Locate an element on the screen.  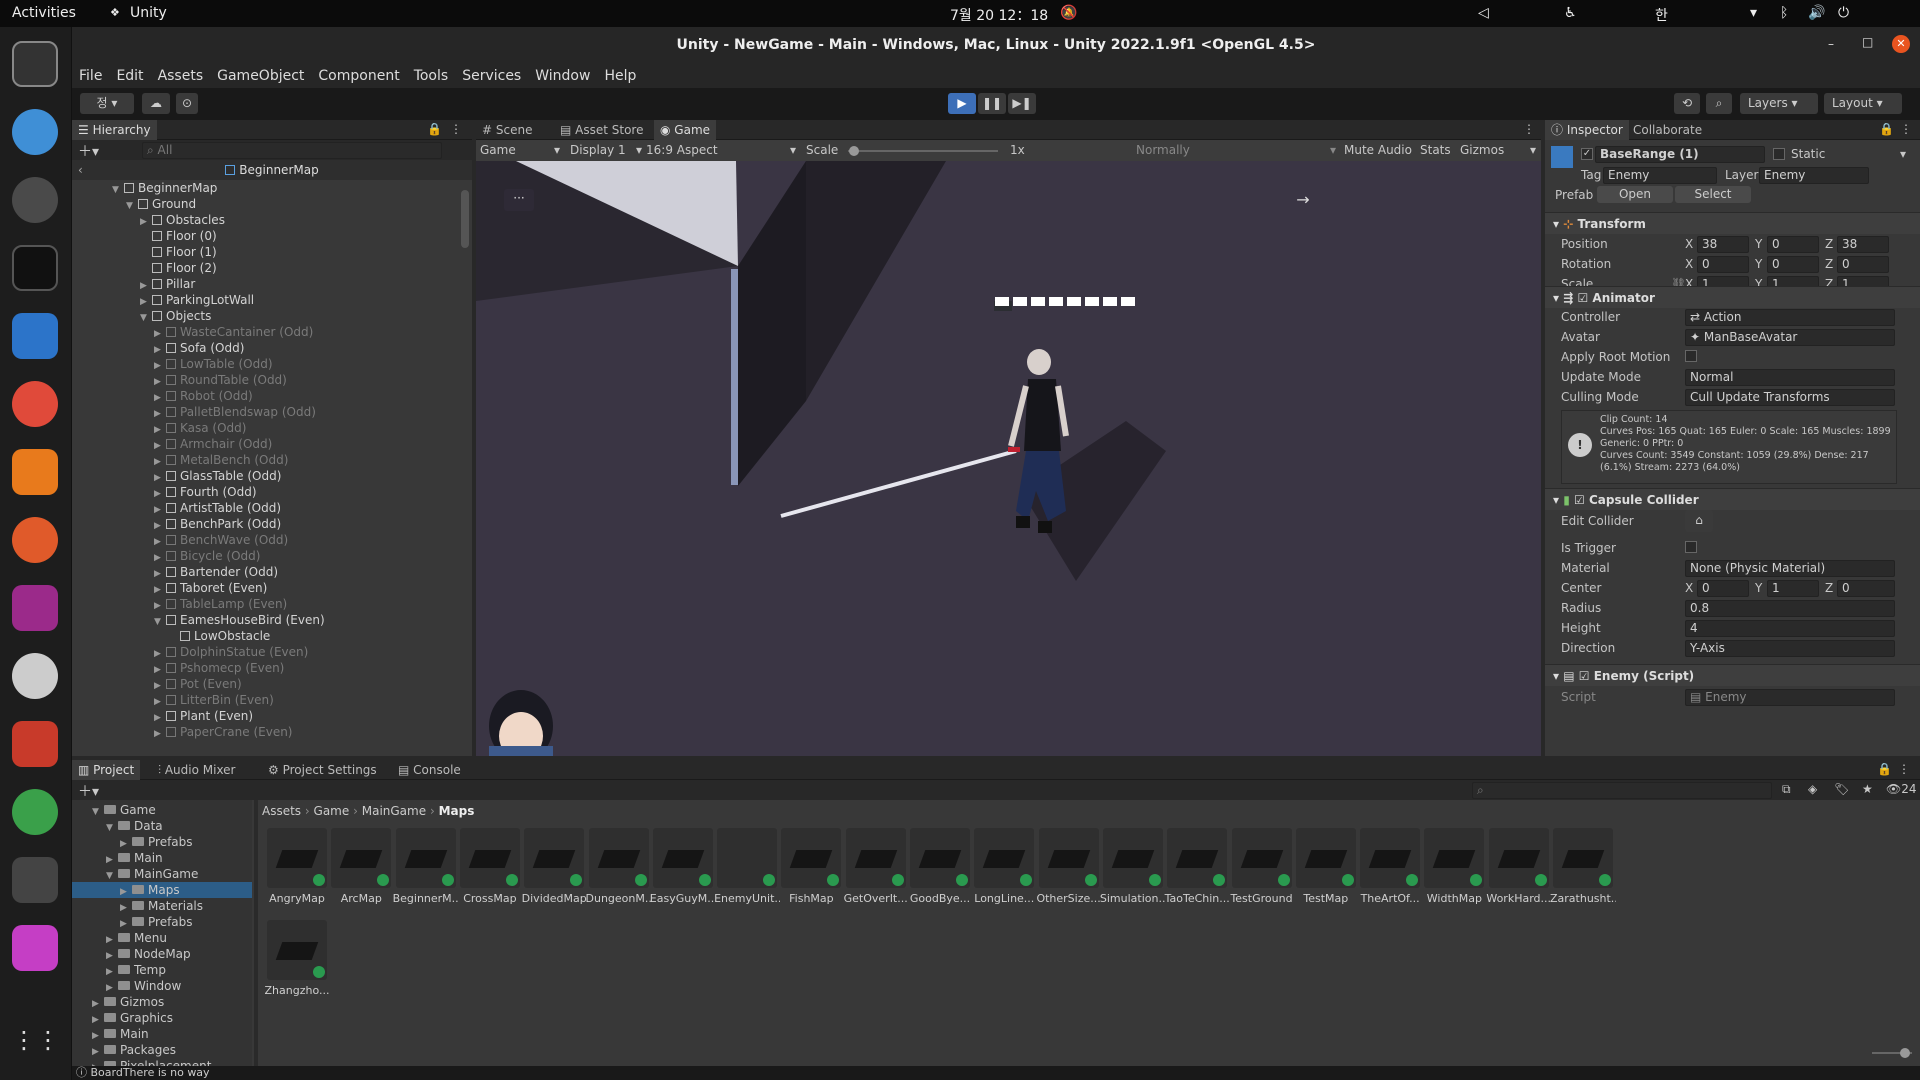
unity-editor-icon is located at coordinates (35, 880).